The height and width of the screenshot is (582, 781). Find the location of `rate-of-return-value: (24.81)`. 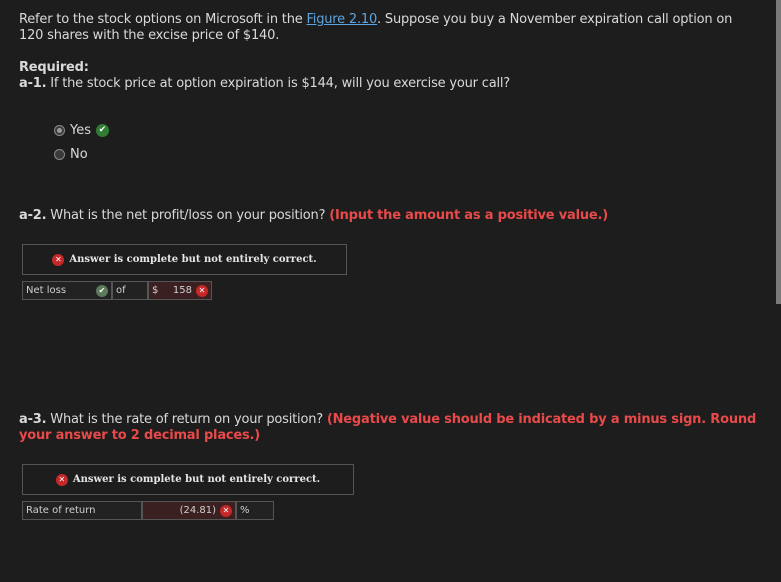

rate-of-return-value: (24.81) is located at coordinates (197, 510).